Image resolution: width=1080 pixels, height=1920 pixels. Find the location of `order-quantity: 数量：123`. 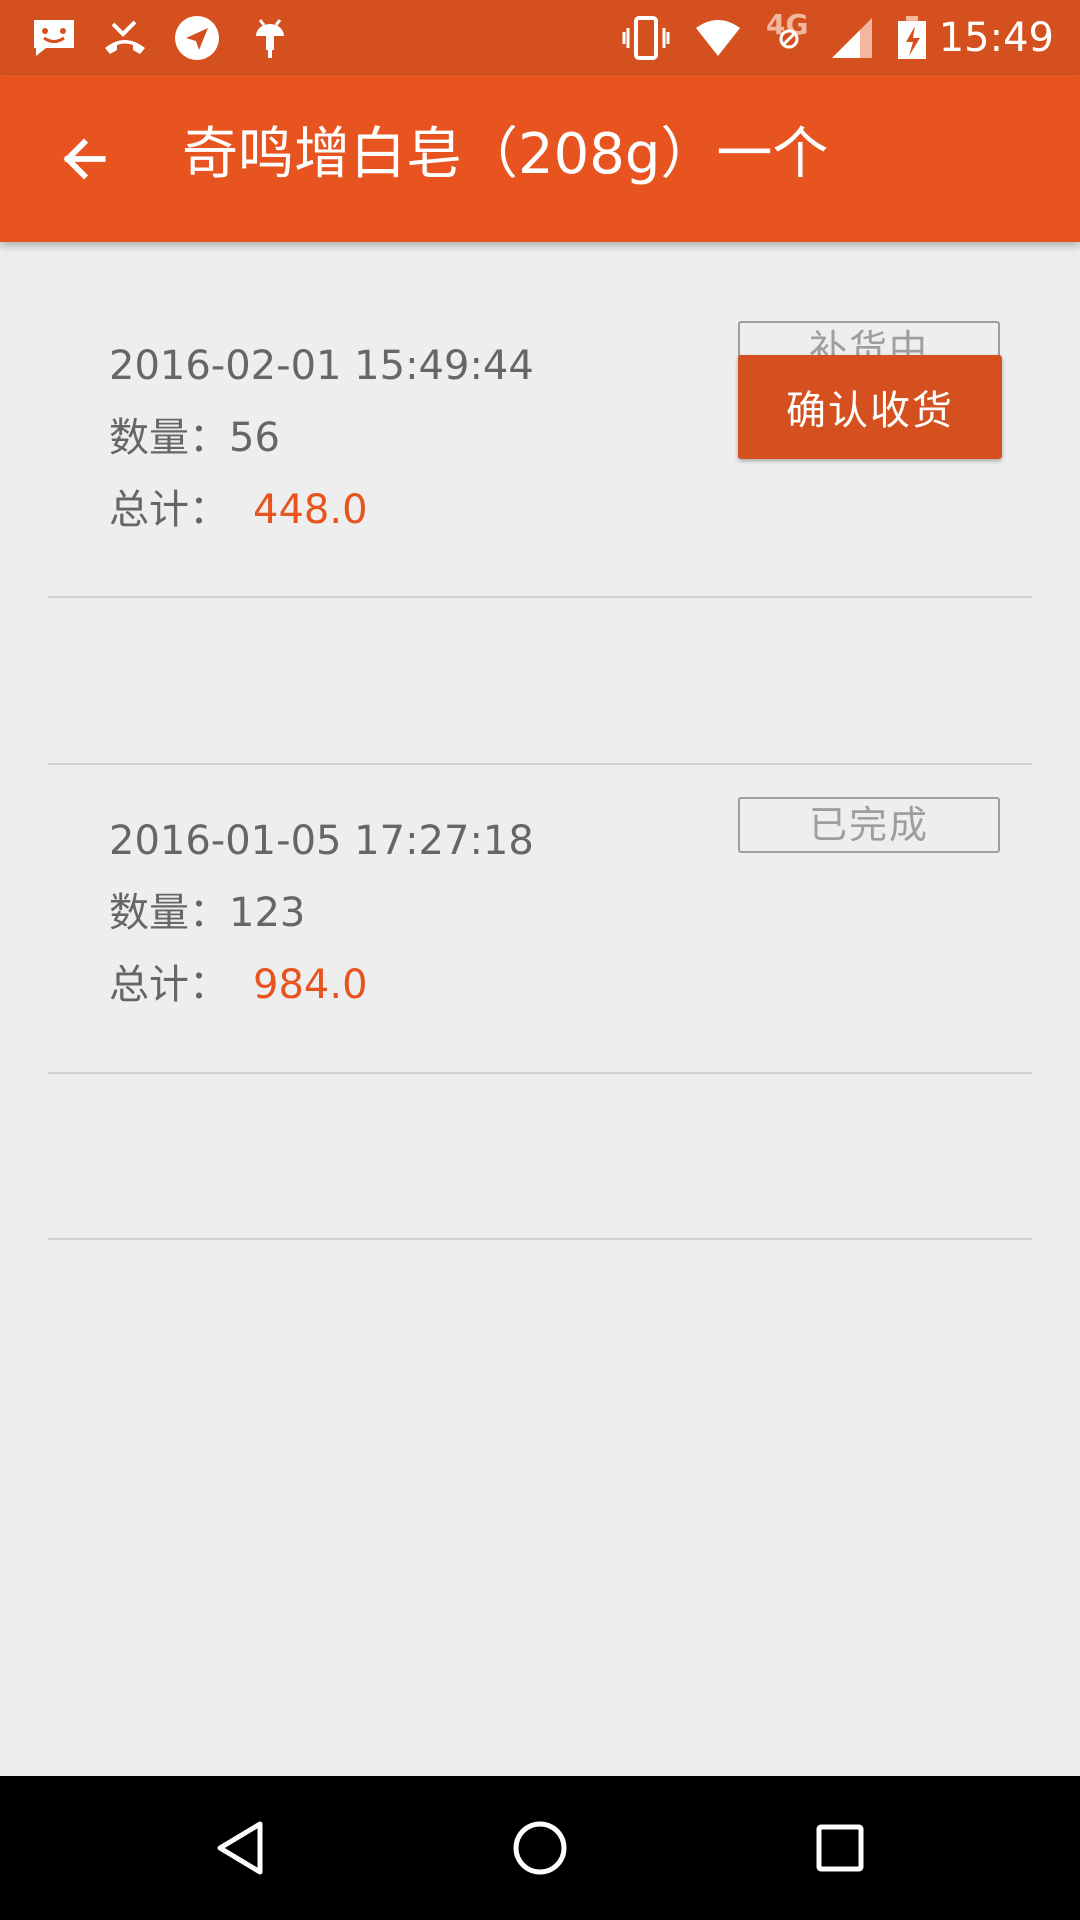

order-quantity: 数量：123 is located at coordinates (207, 913).